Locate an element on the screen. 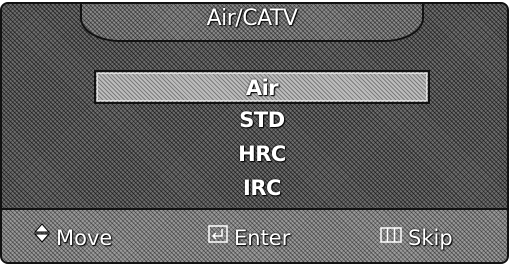 The height and width of the screenshot is (267, 511). up-down-arrows-icon is located at coordinates (42, 236).